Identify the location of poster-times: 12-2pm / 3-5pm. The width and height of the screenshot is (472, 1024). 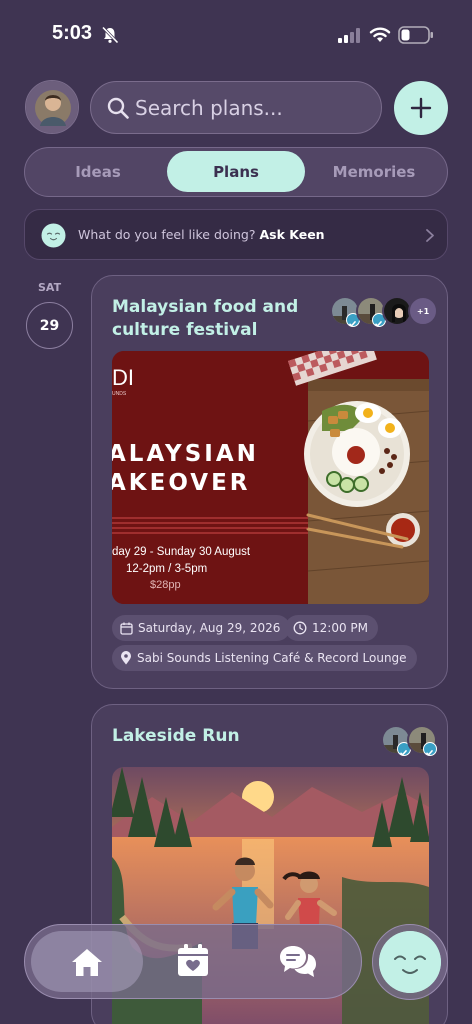
(166, 569).